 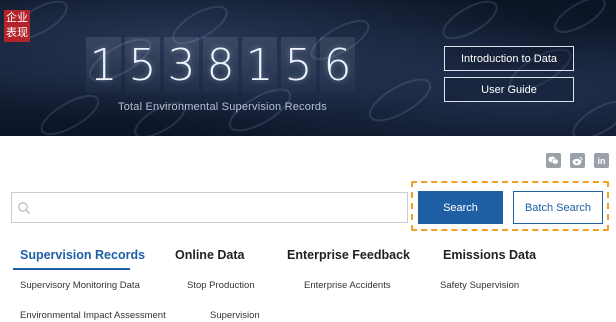 What do you see at coordinates (337, 65) in the screenshot?
I see `counter-digit: 6` at bounding box center [337, 65].